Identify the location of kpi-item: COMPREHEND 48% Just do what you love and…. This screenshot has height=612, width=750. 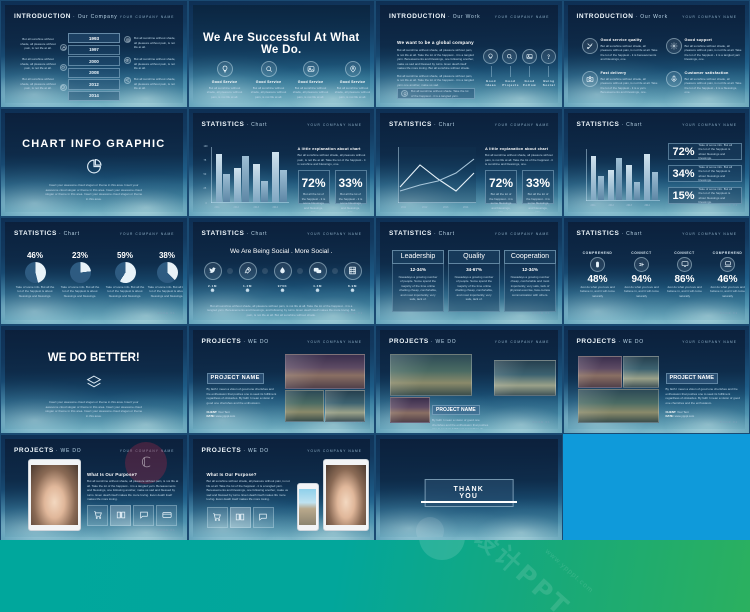
(598, 275).